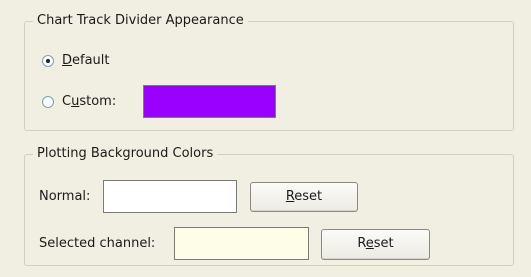 This screenshot has width=531, height=277. I want to click on default-radio-option: Default, so click(76, 60).